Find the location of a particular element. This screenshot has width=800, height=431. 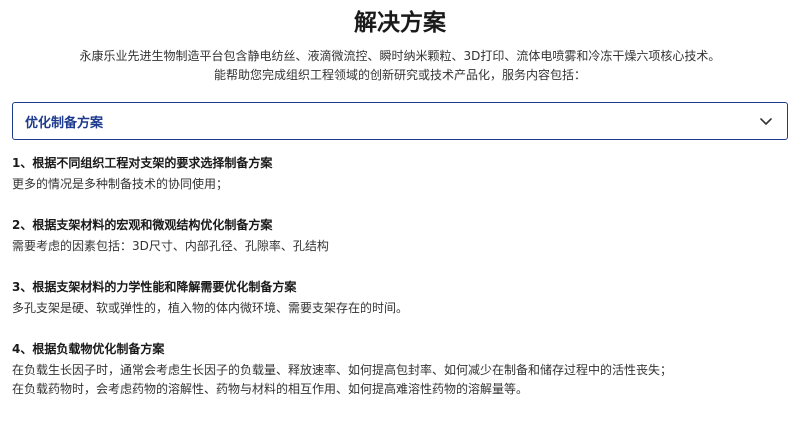

item-title: 1、根据不同组织工程对支架的要求选择制备方案 is located at coordinates (142, 163).